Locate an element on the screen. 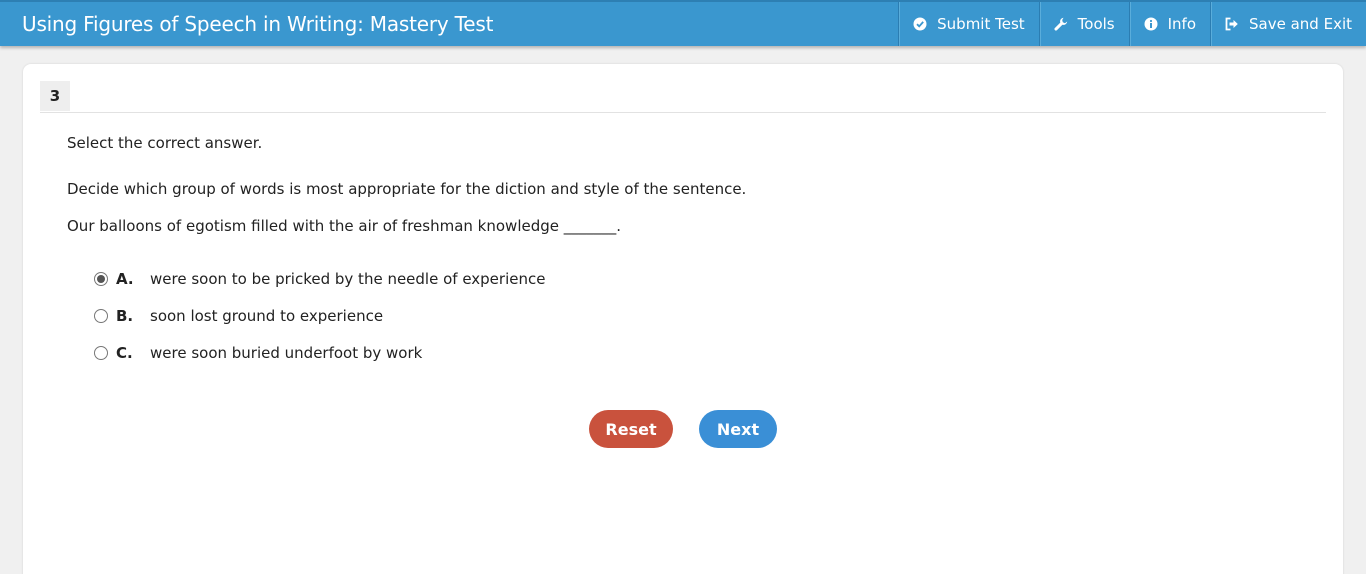  exit-icon is located at coordinates (1232, 24).